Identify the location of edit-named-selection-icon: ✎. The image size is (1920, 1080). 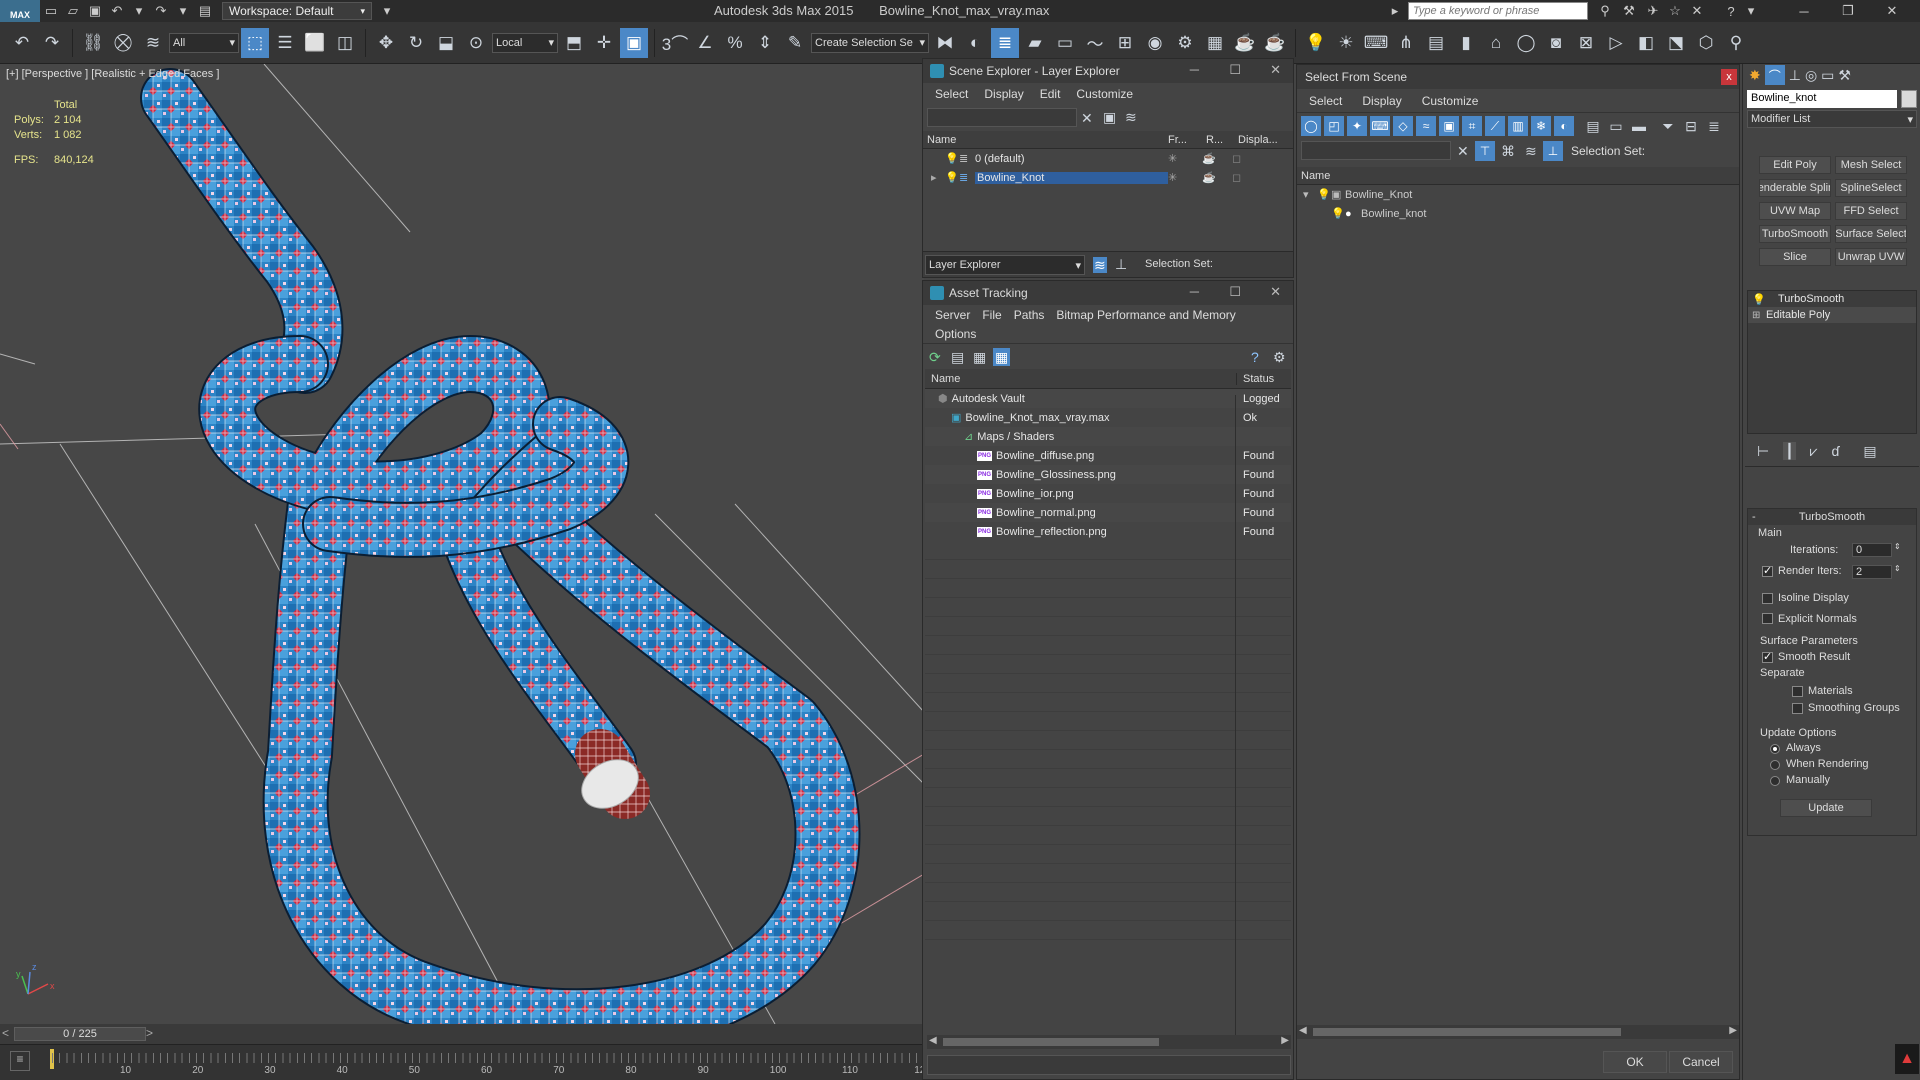
(795, 43).